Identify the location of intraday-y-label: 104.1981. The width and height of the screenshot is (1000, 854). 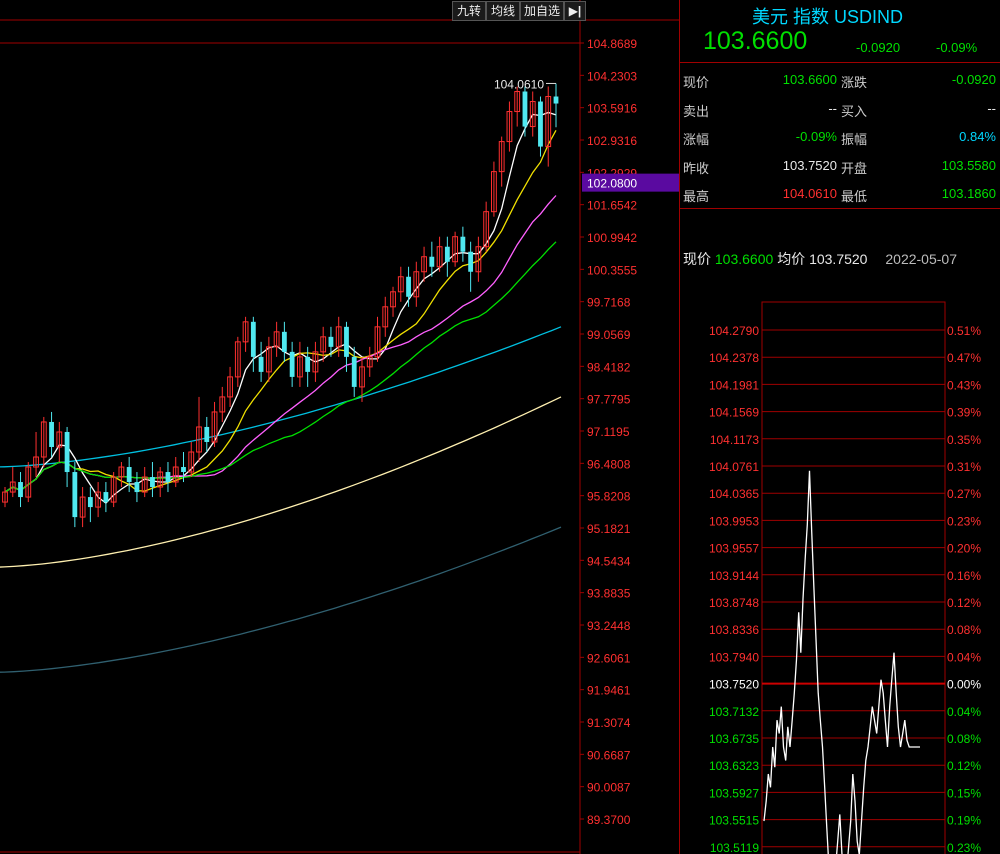
(734, 385).